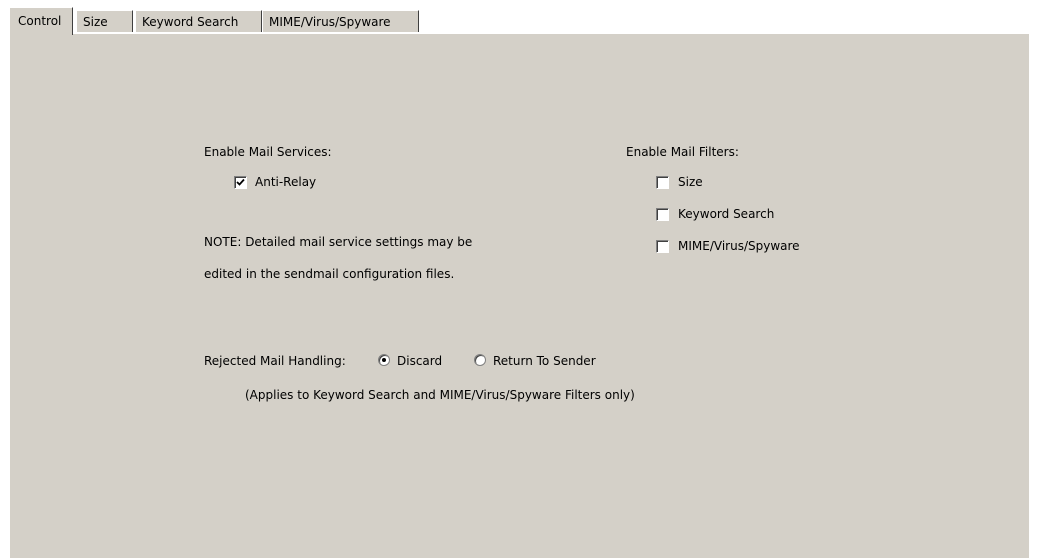  I want to click on discard-radio-circle, so click(384, 360).